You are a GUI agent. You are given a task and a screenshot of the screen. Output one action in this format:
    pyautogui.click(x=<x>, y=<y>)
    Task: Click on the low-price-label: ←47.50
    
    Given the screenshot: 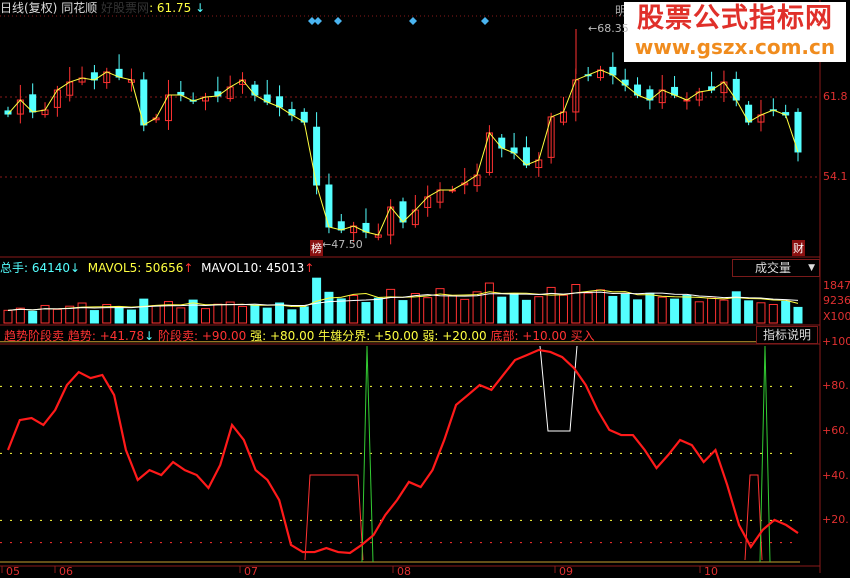 What is the action you would take?
    pyautogui.click(x=342, y=244)
    